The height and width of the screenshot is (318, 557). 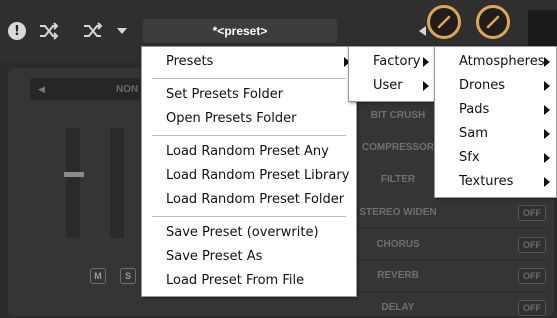 I want to click on effect-bit-crush: BIT CRUSH, so click(x=398, y=116).